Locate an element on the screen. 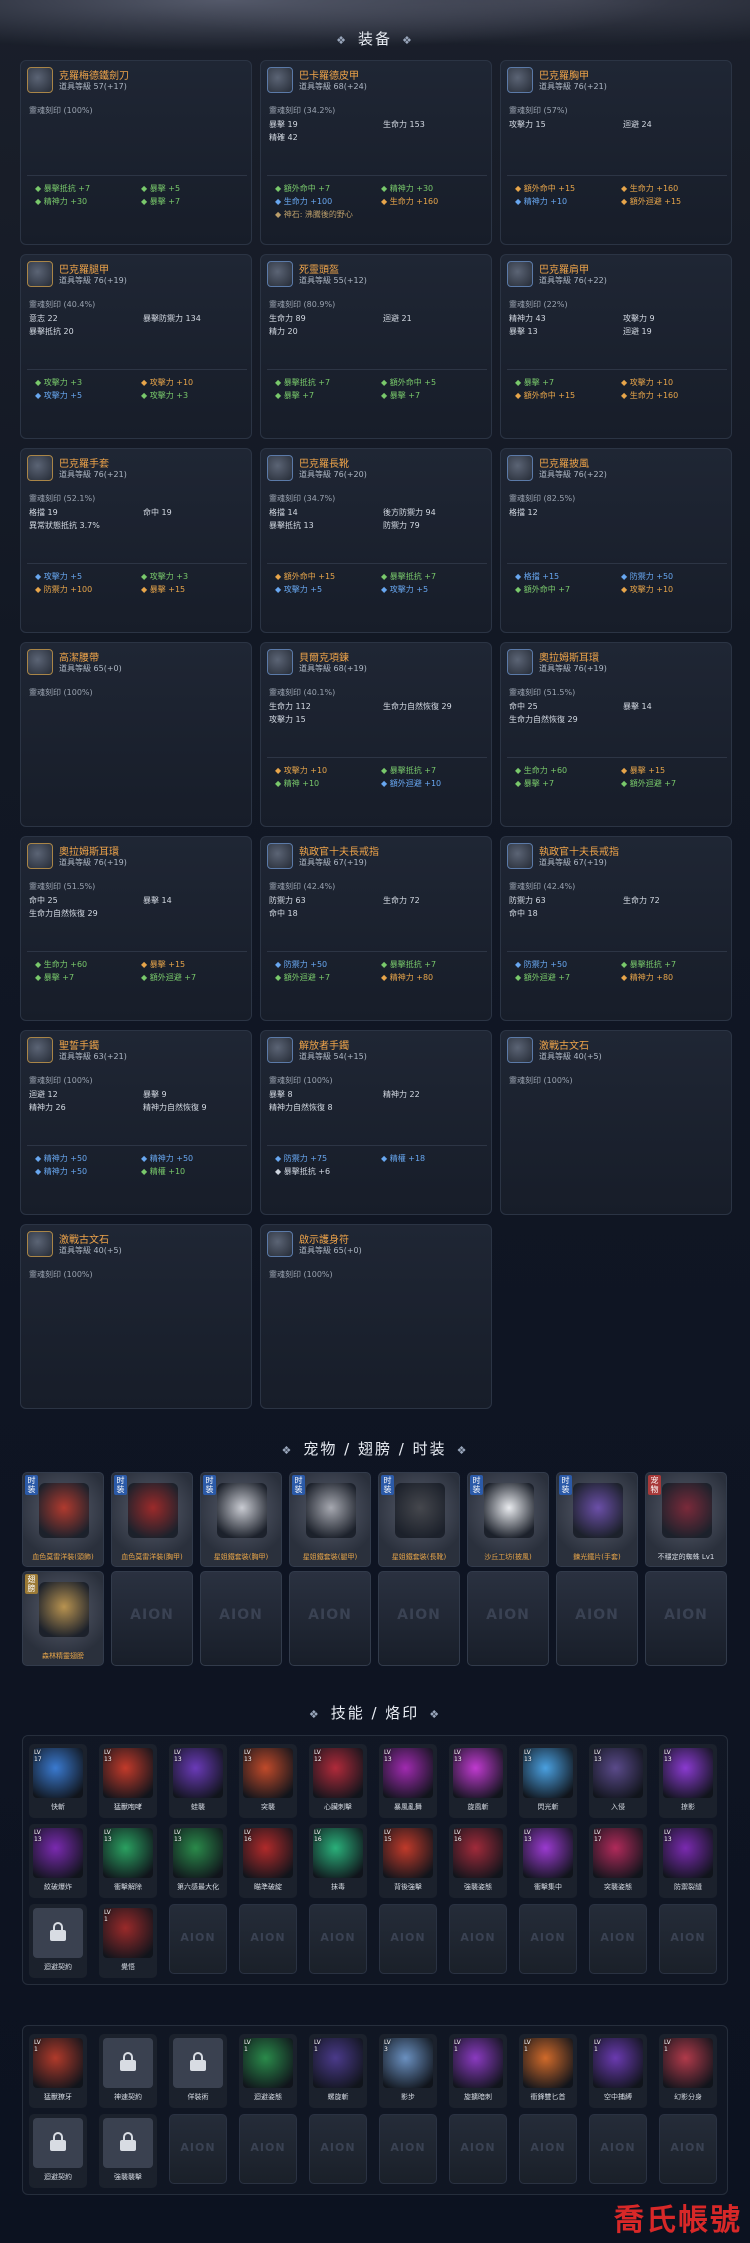  skill-slot: LV 13 衝擊解除 is located at coordinates (128, 1861).